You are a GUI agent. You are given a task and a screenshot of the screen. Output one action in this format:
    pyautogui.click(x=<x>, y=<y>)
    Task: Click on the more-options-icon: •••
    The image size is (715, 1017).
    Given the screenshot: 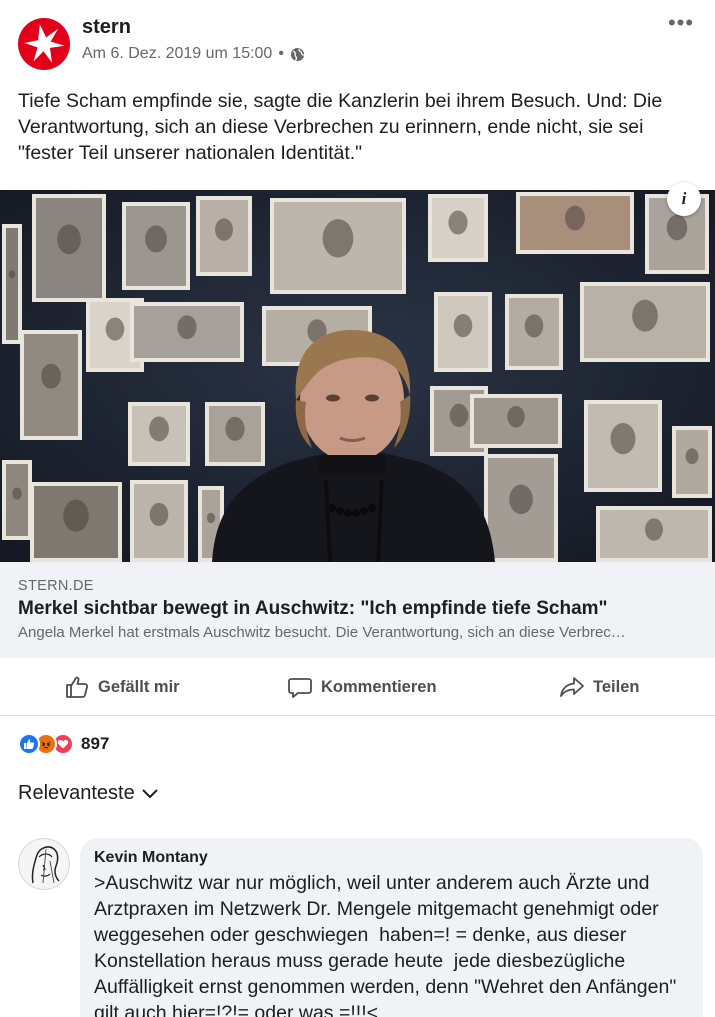 What is the action you would take?
    pyautogui.click(x=681, y=24)
    